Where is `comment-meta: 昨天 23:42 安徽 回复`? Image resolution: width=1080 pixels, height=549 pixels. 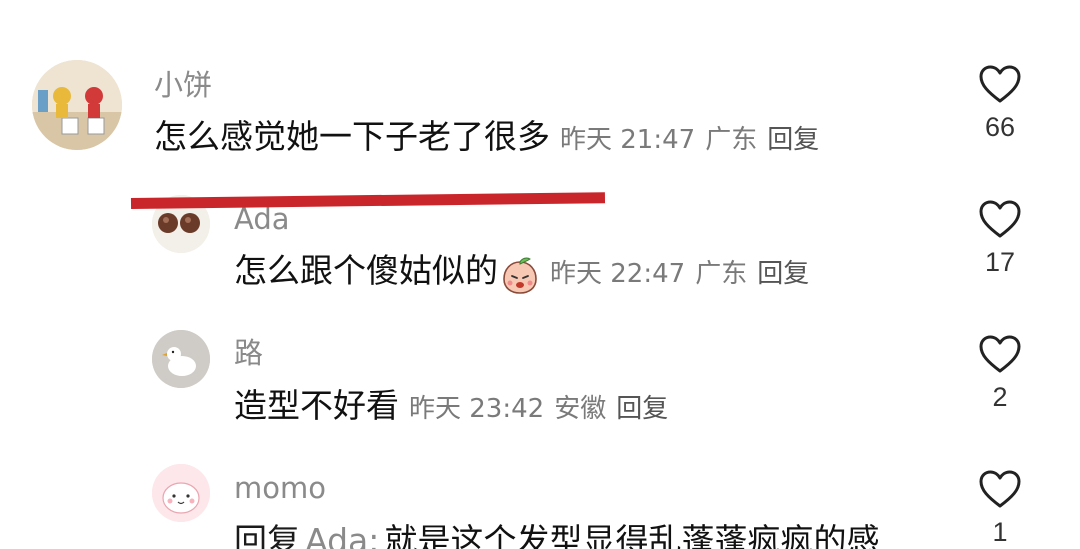 comment-meta: 昨天 23:42 安徽 回复 is located at coordinates (543, 409).